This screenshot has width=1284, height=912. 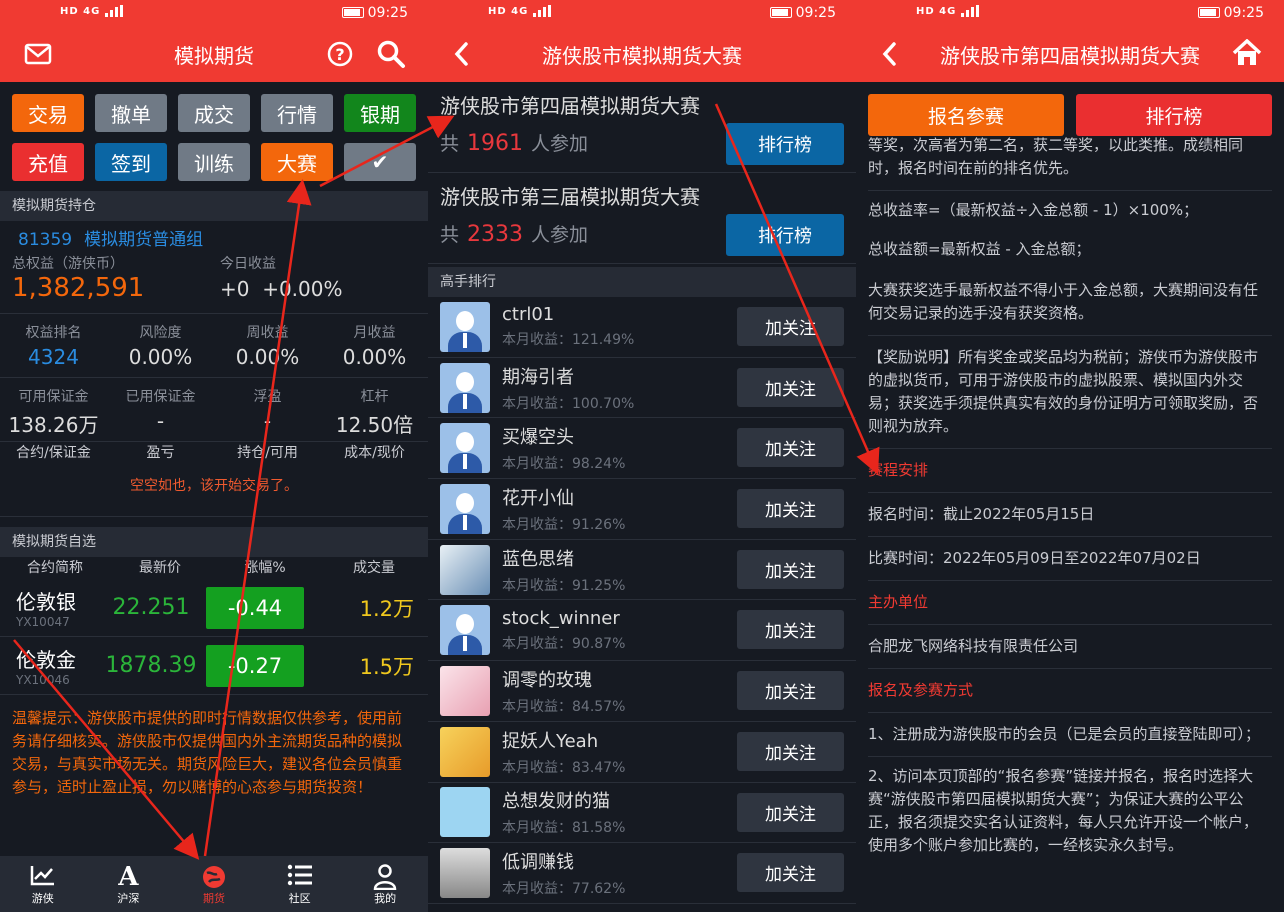 What do you see at coordinates (214, 608) in the screenshot?
I see `watchlist-row: 伦敦银 YX10047 22.251 -0.44 1.2万` at bounding box center [214, 608].